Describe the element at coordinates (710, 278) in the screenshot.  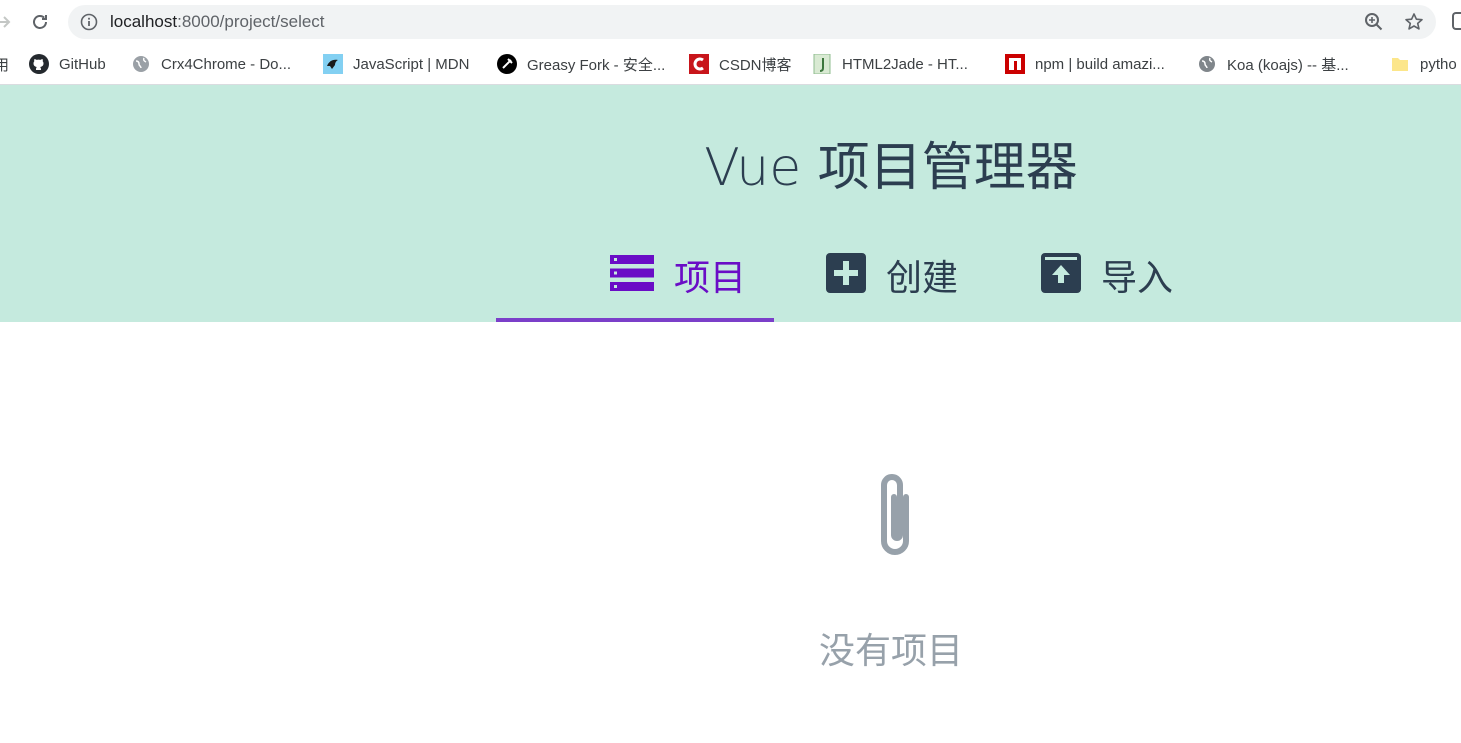
I see `tab-projects-label: 项目` at that location.